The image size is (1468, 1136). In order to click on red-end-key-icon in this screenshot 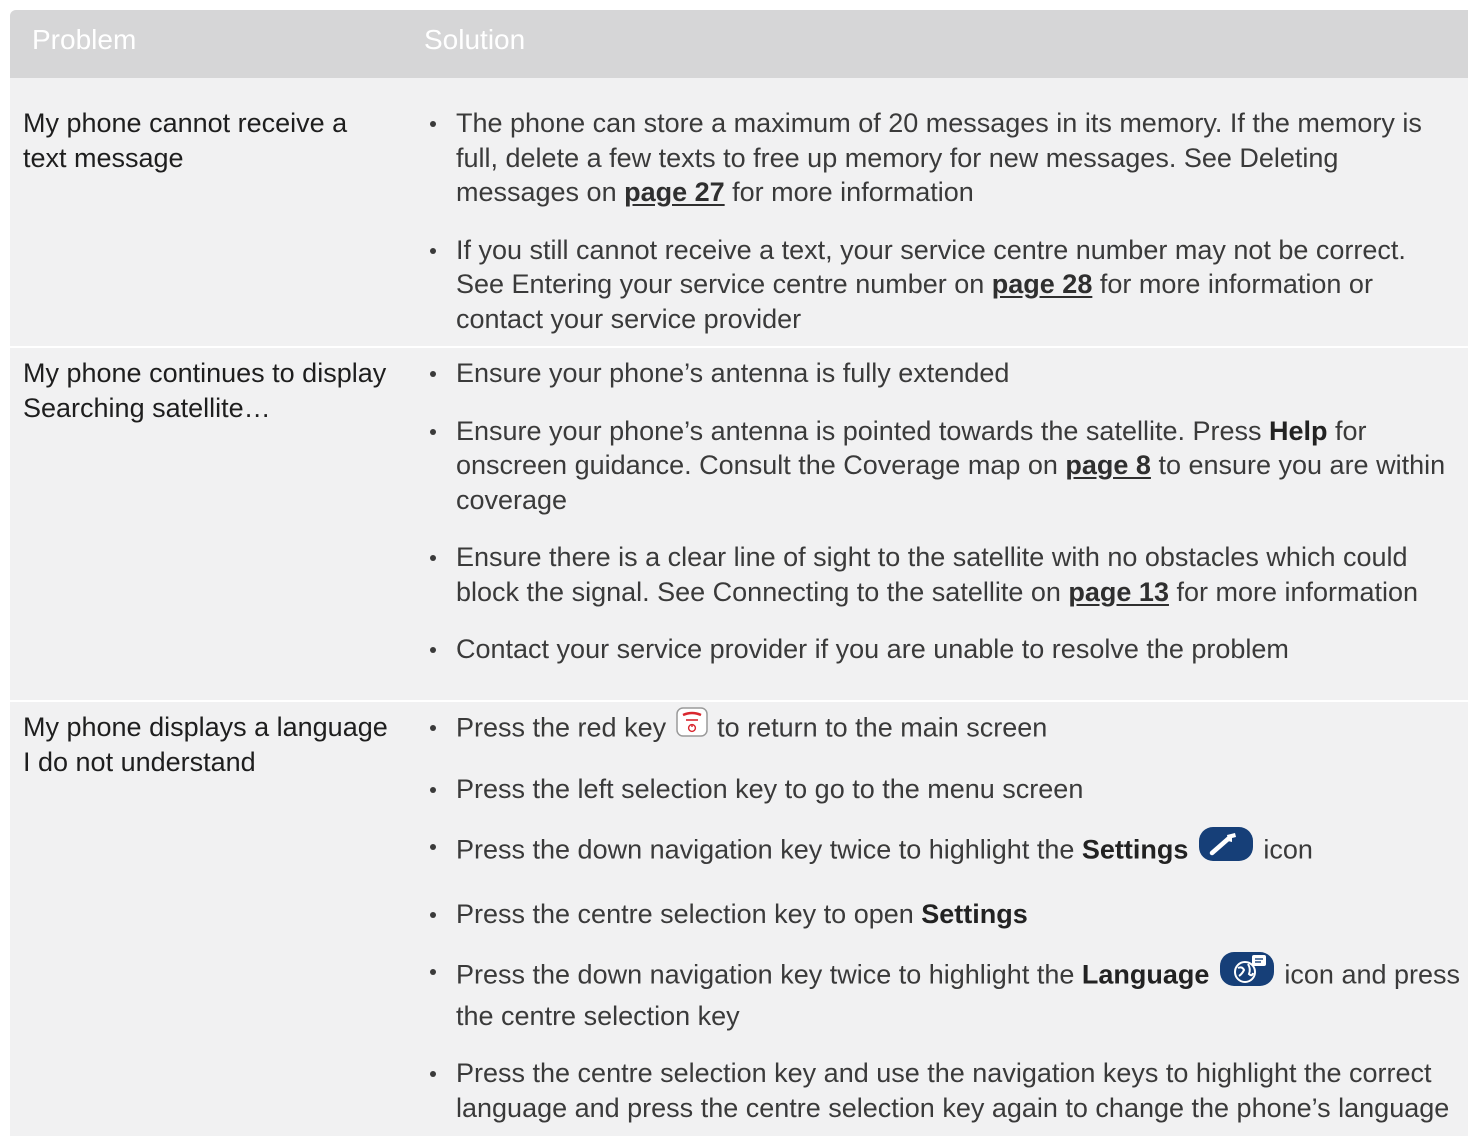, I will do `click(691, 726)`.